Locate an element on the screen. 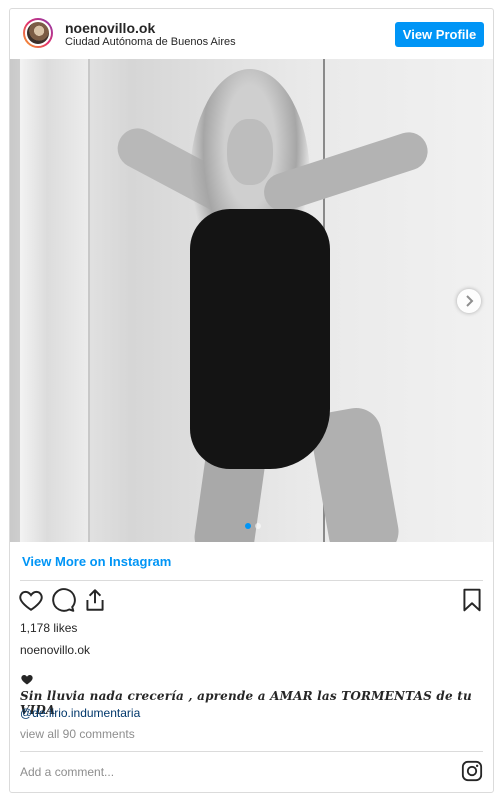  photo-door is located at coordinates (55, 300).